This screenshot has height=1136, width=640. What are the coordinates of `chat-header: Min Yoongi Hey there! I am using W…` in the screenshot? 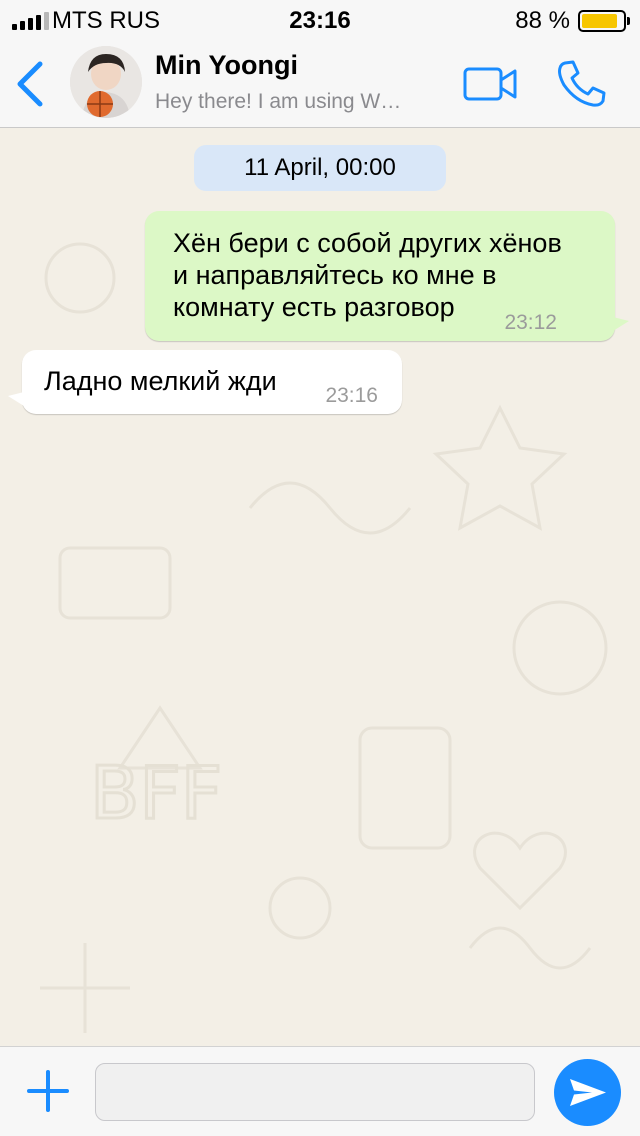 It's located at (320, 84).